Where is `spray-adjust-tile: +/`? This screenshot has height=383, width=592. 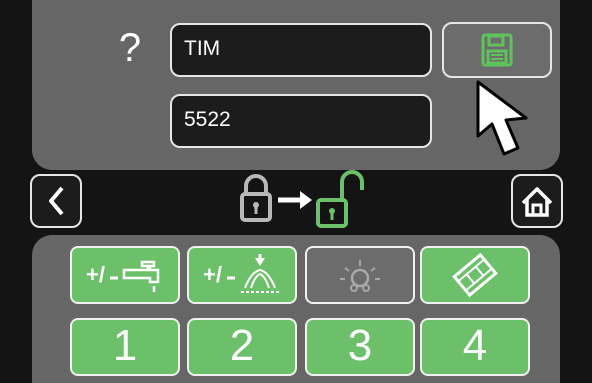 spray-adjust-tile: +/ is located at coordinates (242, 275).